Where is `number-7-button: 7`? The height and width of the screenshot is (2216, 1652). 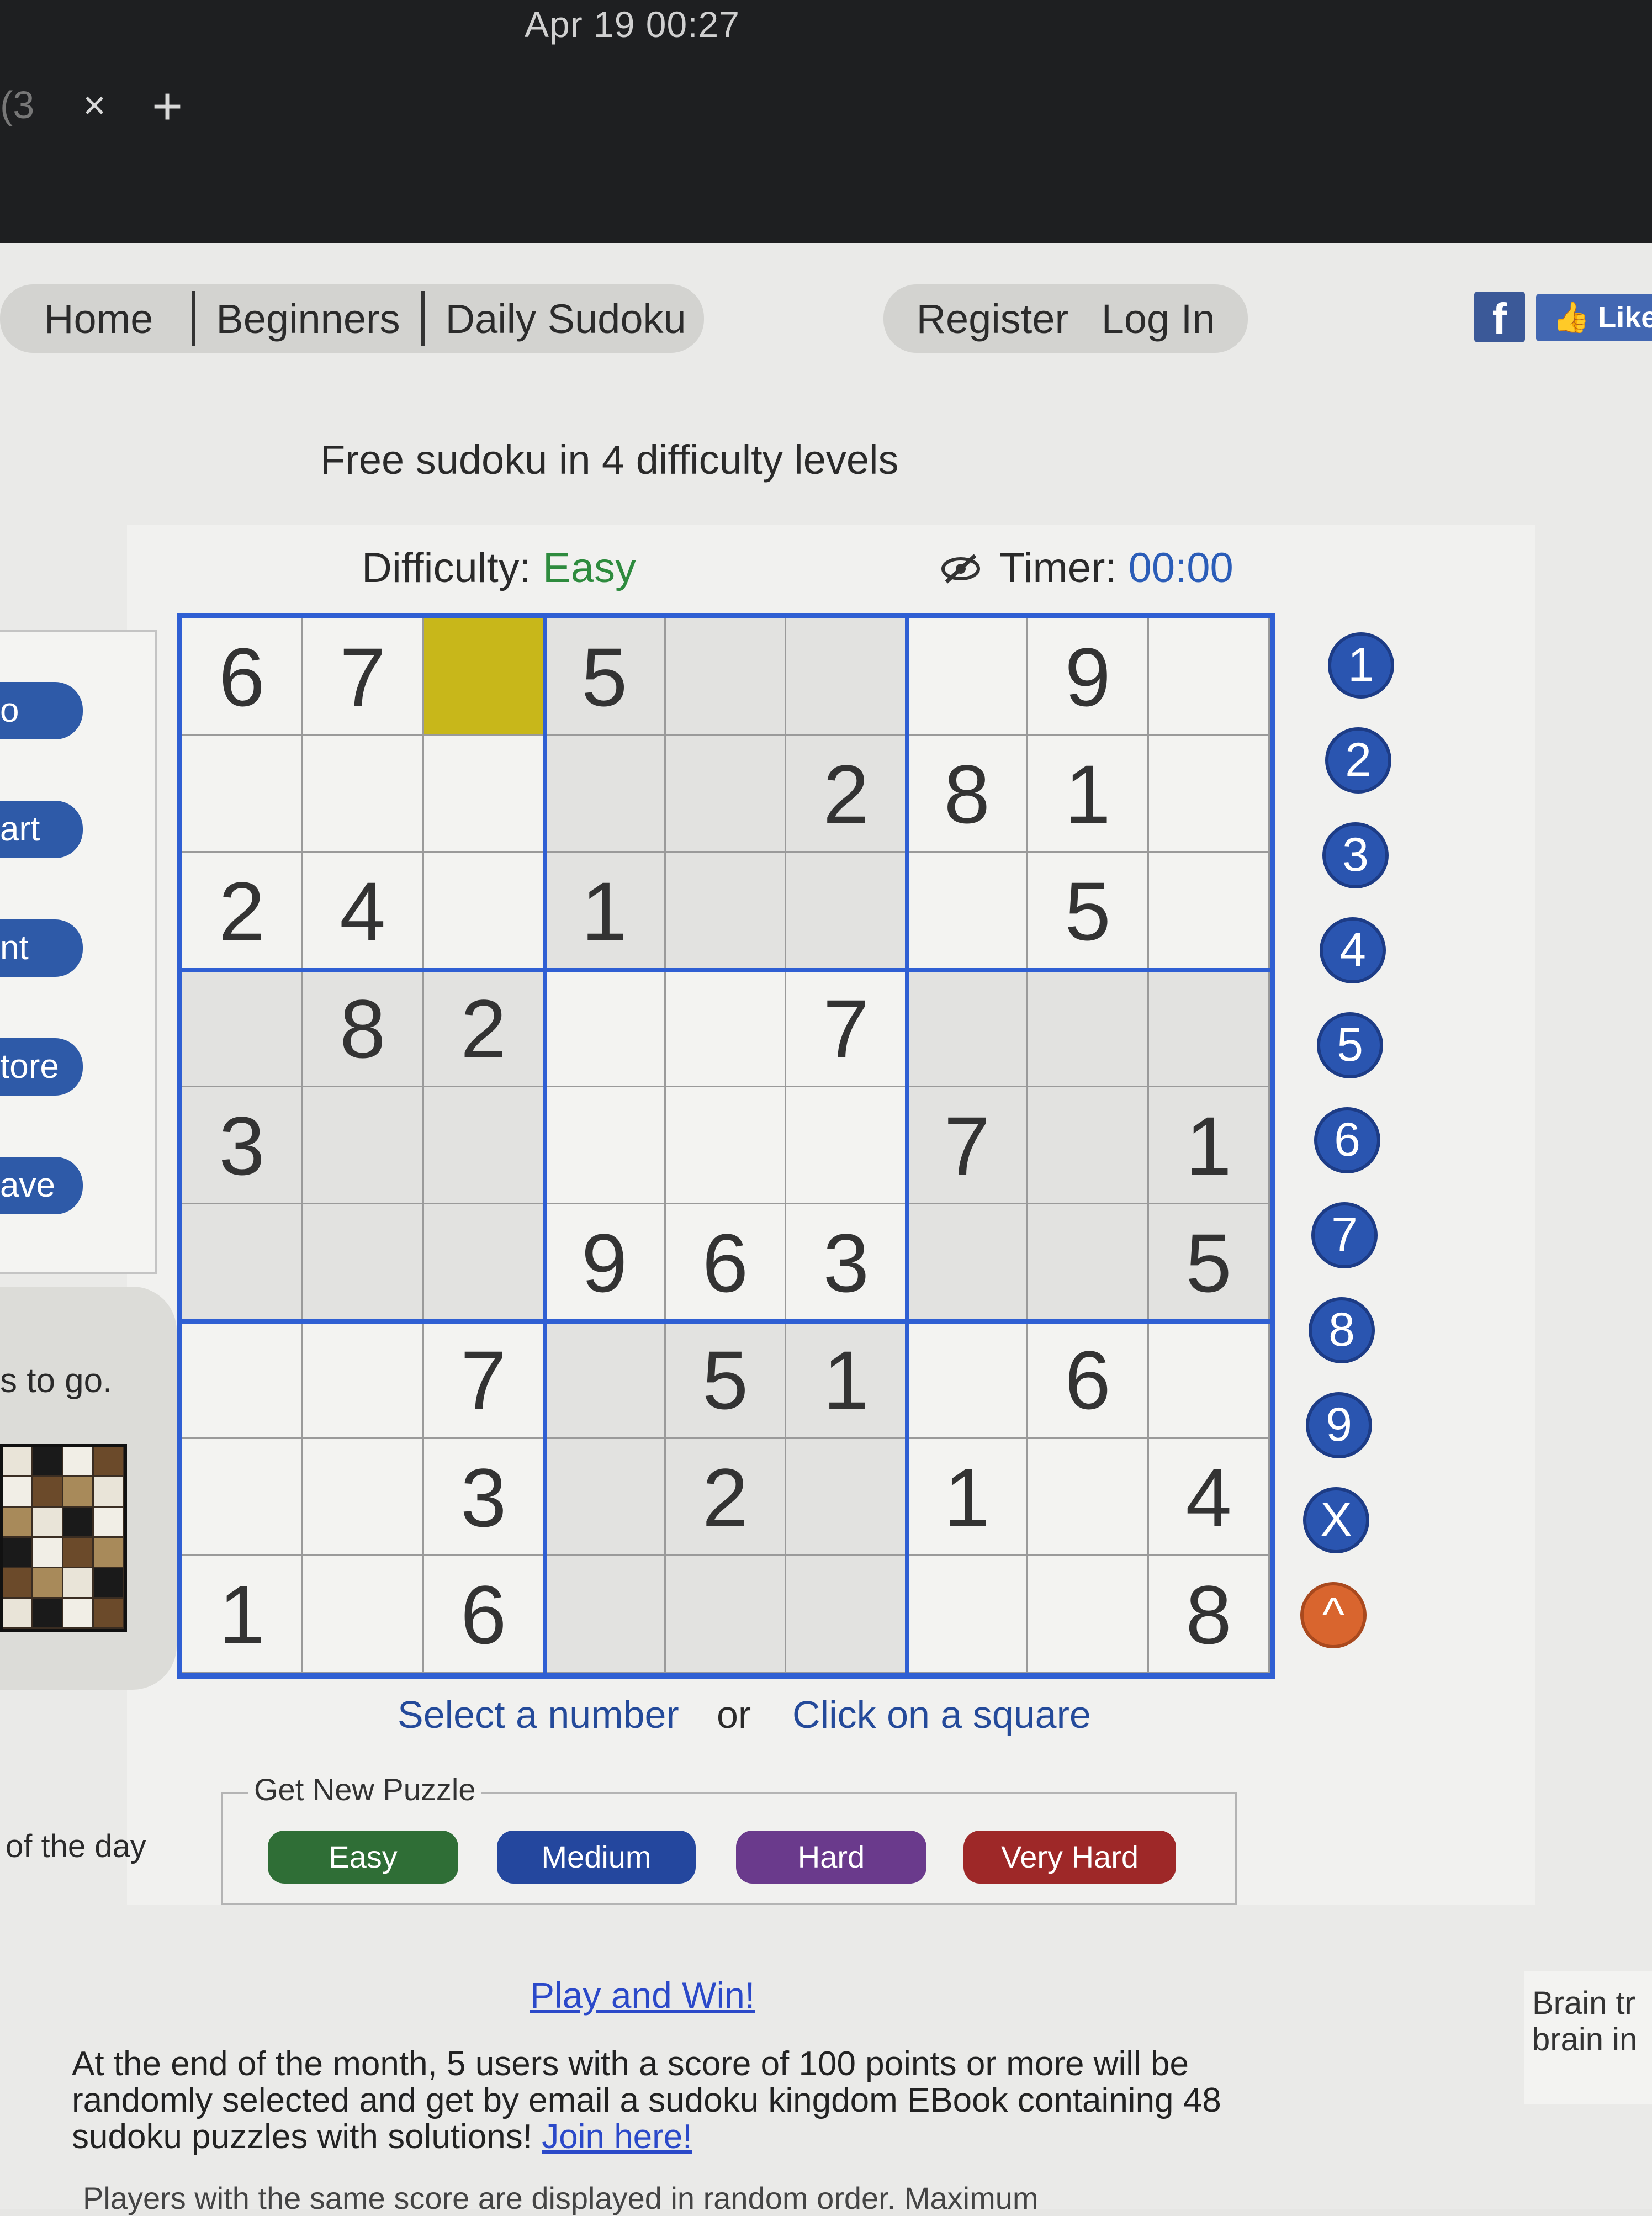 number-7-button: 7 is located at coordinates (1344, 1235).